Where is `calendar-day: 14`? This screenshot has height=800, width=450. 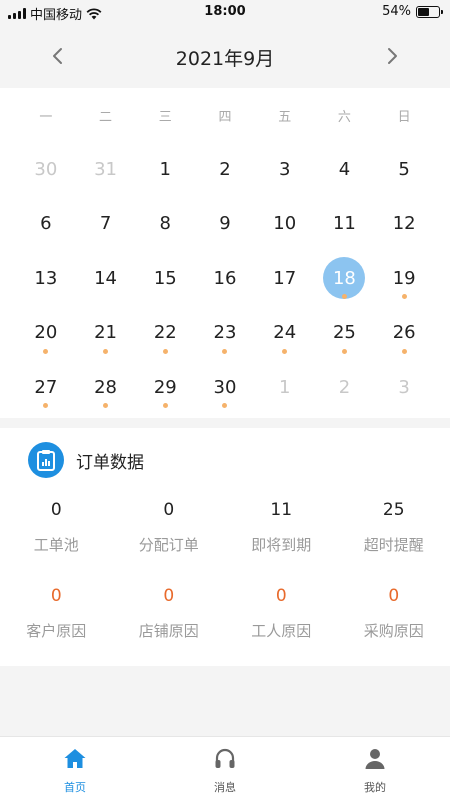 calendar-day: 14 is located at coordinates (106, 280).